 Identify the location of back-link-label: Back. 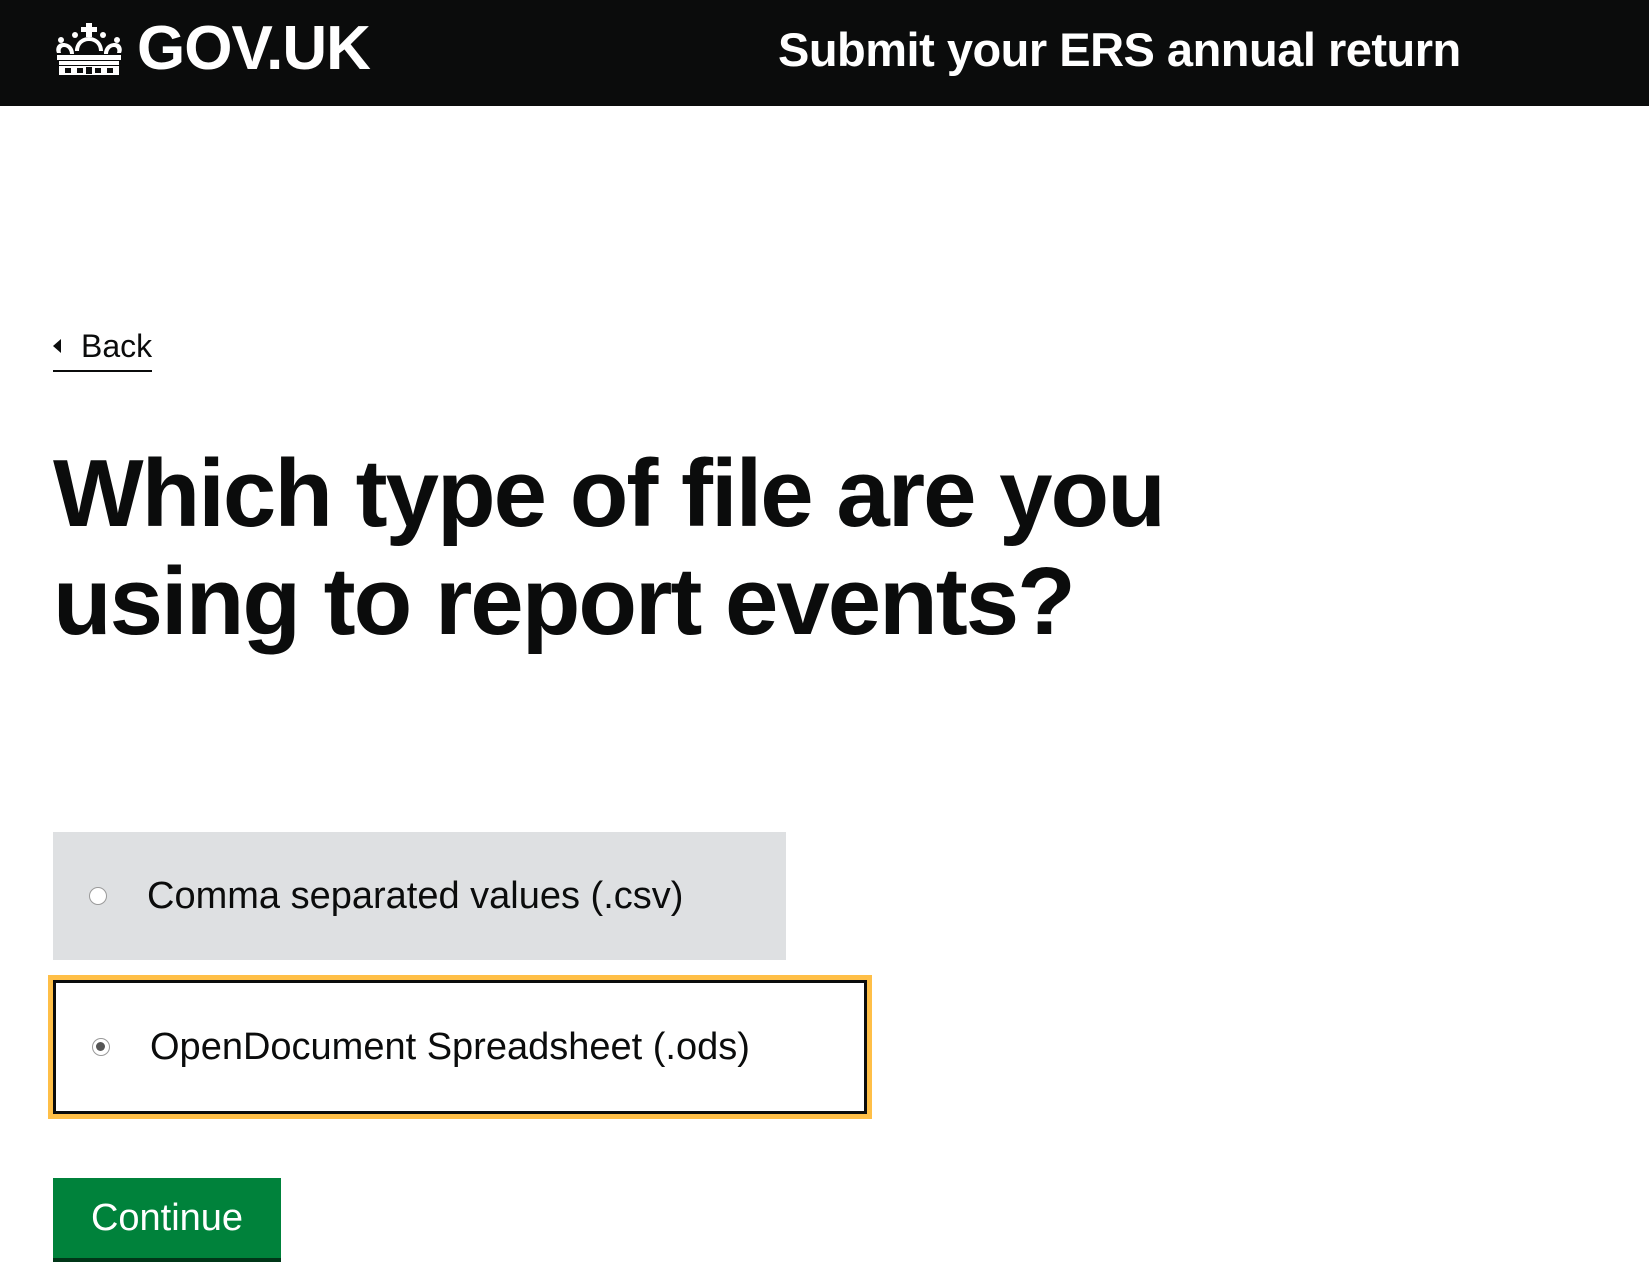
(117, 346).